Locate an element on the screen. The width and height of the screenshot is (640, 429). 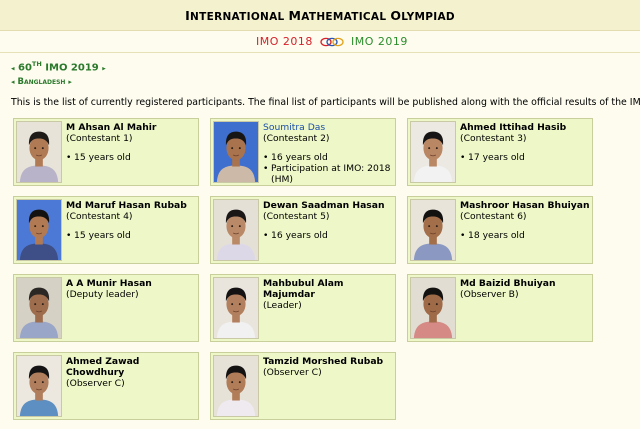
breadcrumb-country: ◂ Bangladesh ▸ is located at coordinates (41, 82).